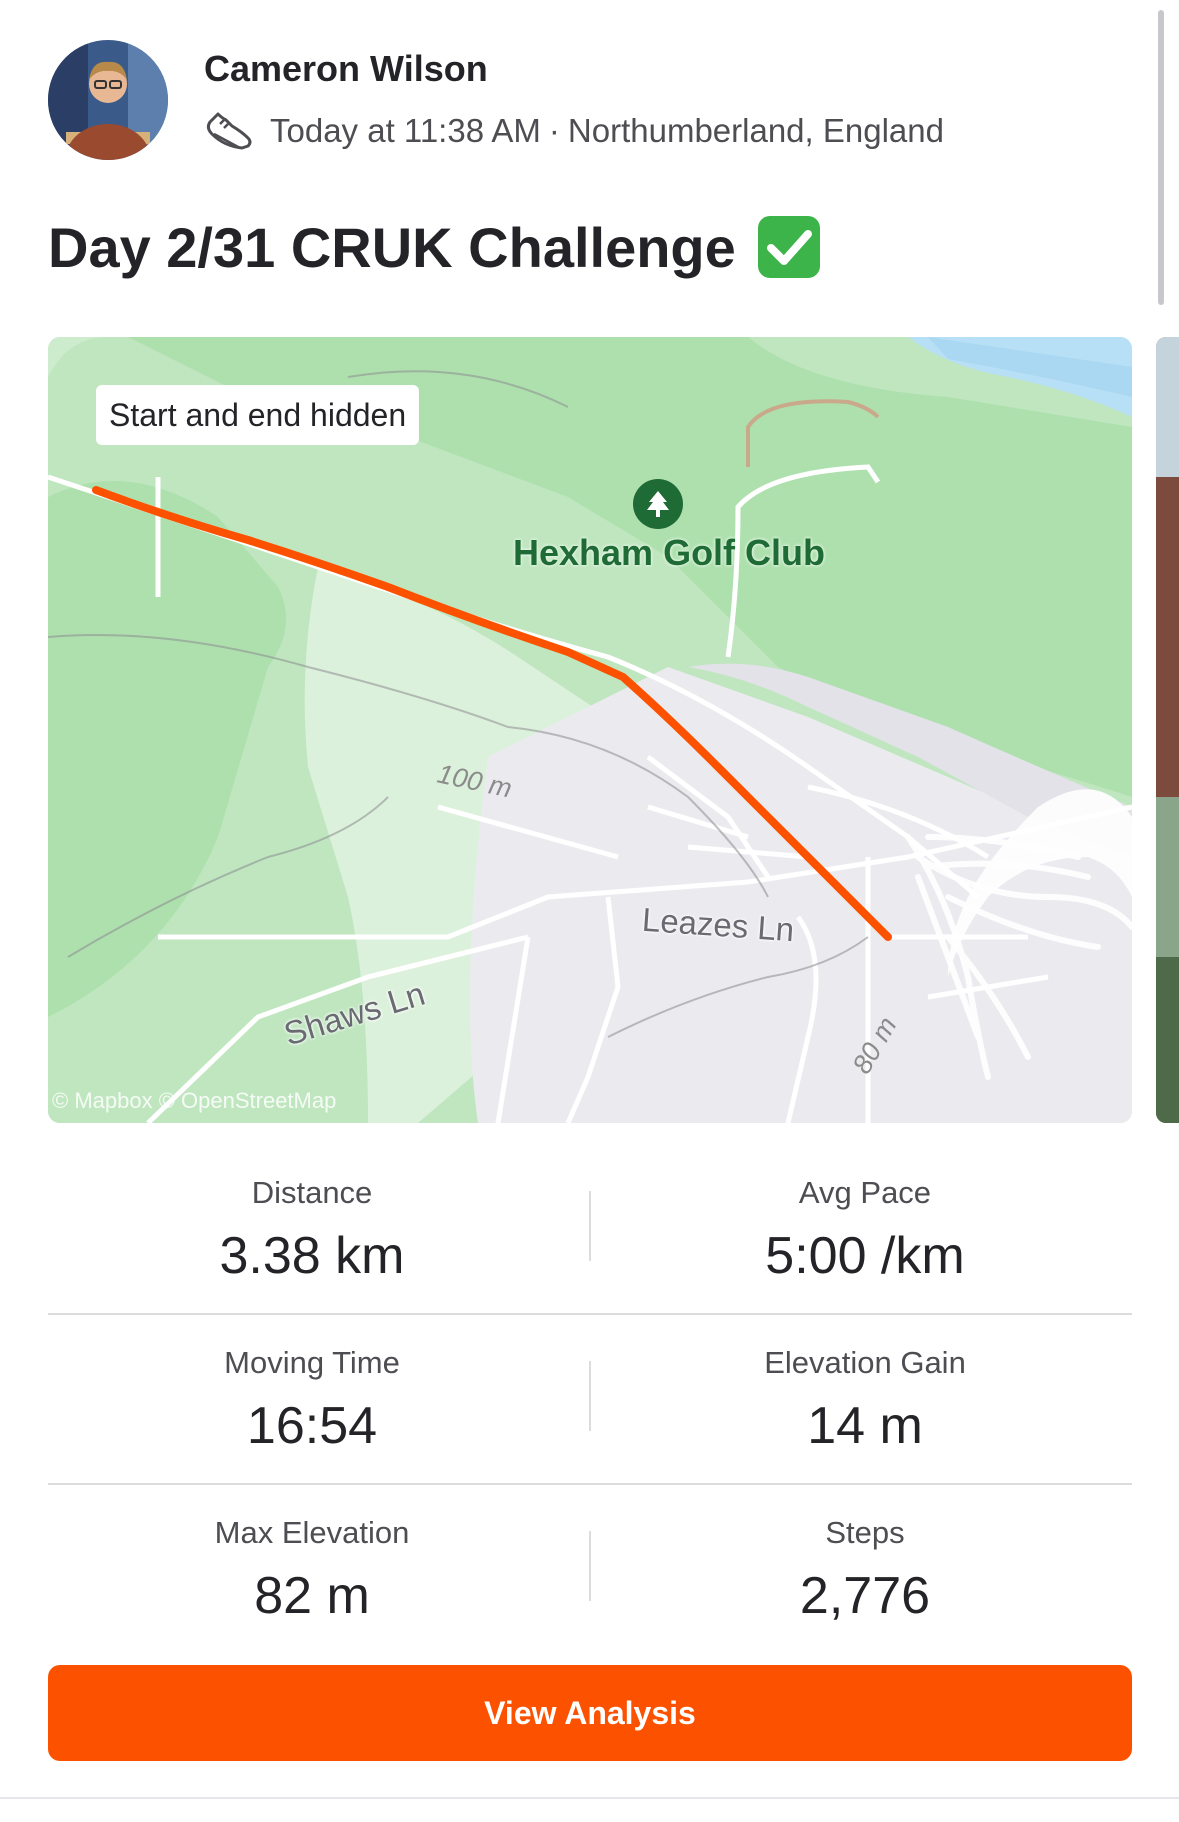  Describe the element at coordinates (312, 1362) in the screenshot. I see `stat-label-moving-time: Moving Time` at that location.